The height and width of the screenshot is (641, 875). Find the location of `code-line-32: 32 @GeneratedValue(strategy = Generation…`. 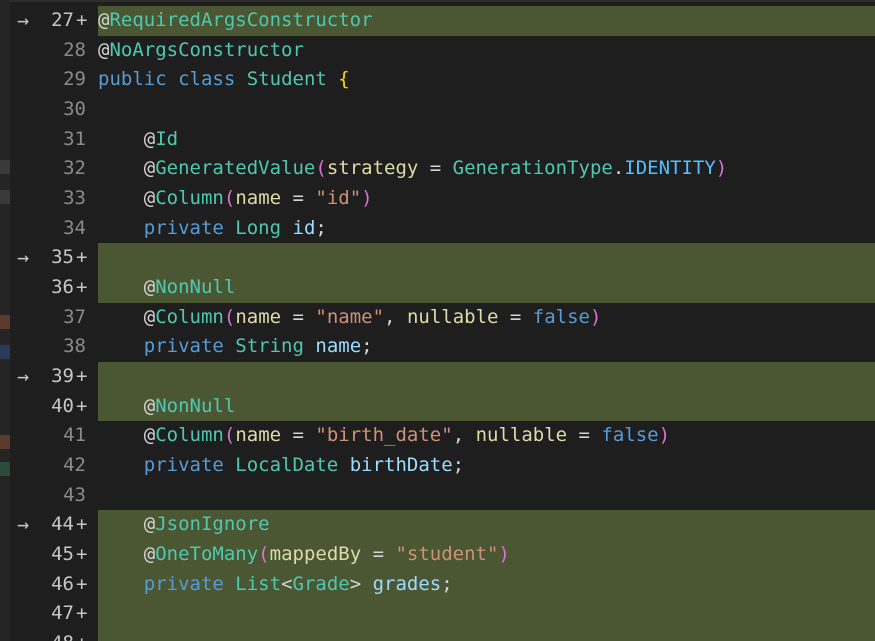

code-line-32: 32 @GeneratedValue(strategy = Generation… is located at coordinates (442, 169).